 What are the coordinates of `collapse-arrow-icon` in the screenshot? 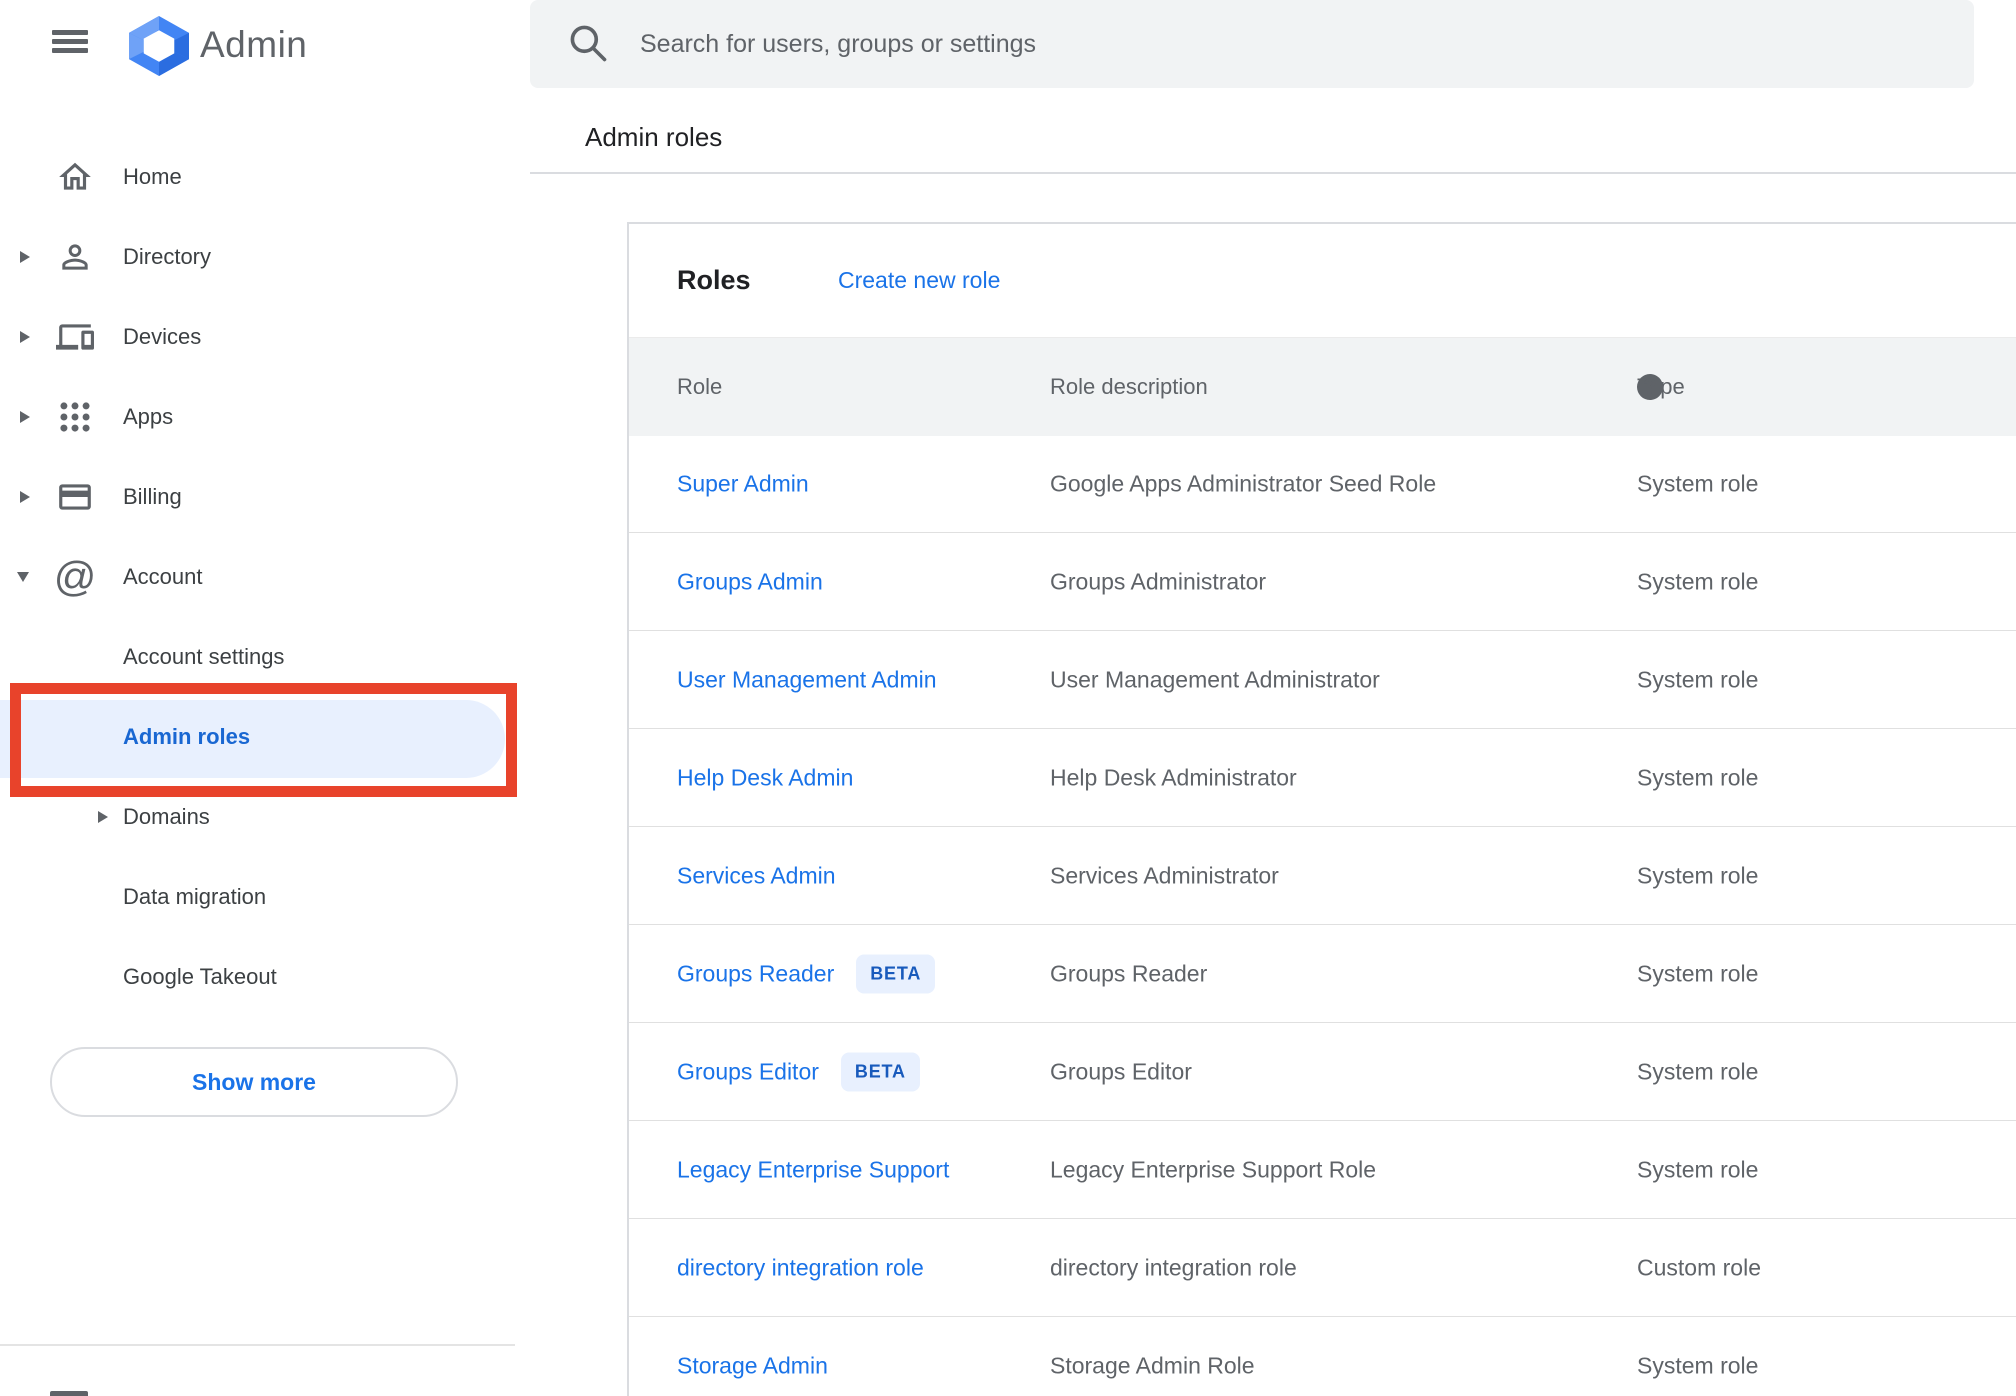 It's located at (23, 577).